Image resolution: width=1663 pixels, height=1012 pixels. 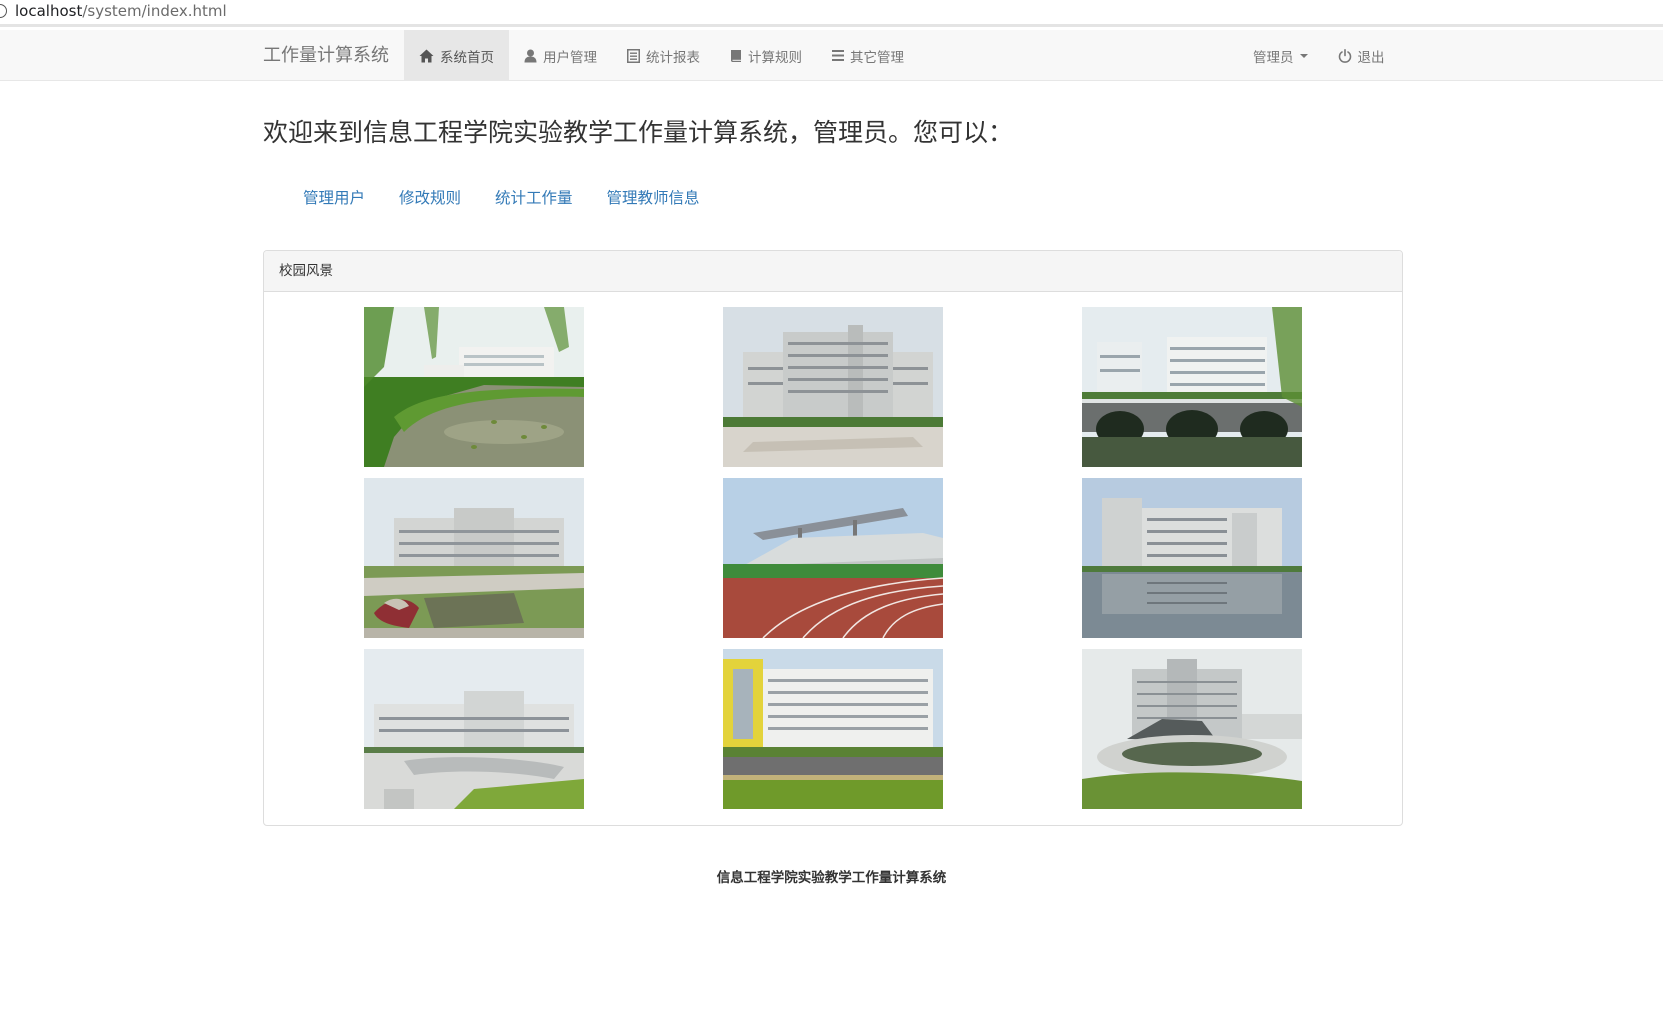 I want to click on address-url: localhost/system/index.html, so click(x=121, y=11).